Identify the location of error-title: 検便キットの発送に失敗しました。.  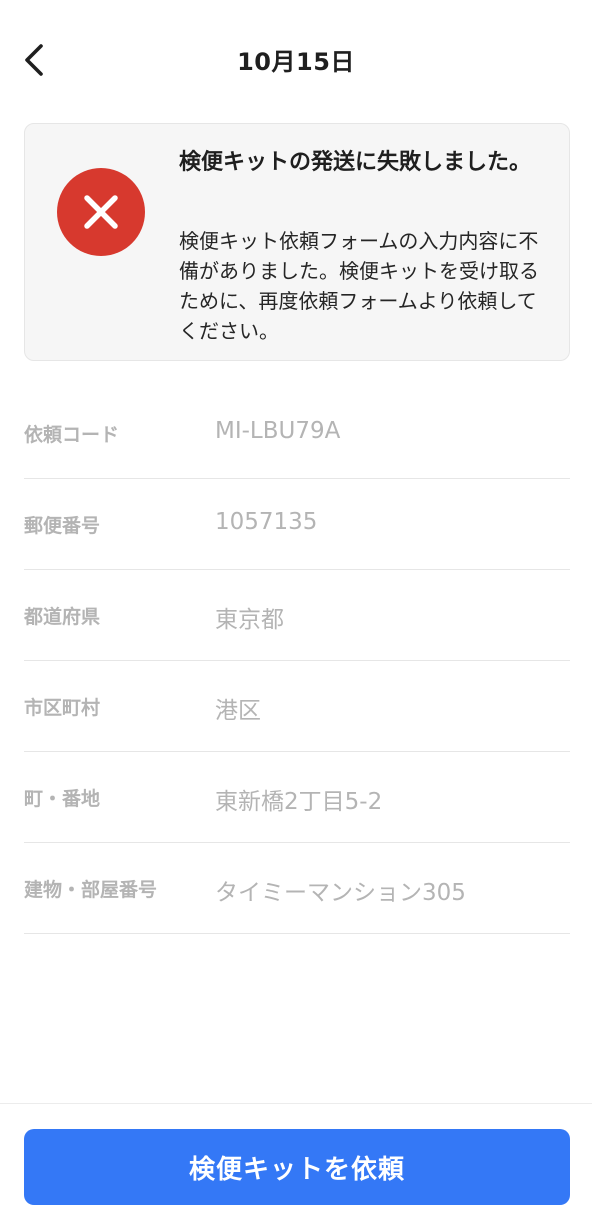
(355, 162).